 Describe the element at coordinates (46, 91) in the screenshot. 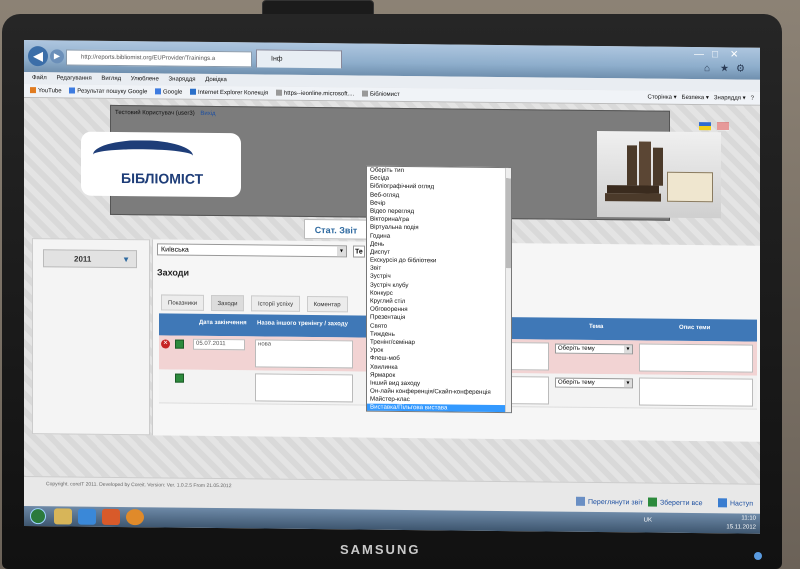

I see `fav-youtube: YouTube` at that location.